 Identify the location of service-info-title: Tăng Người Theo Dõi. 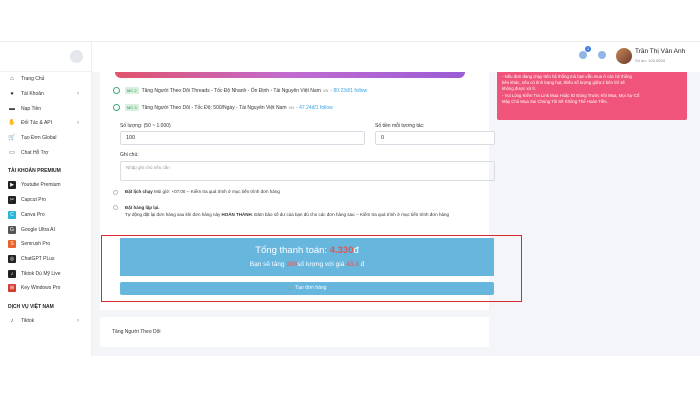
(136, 332).